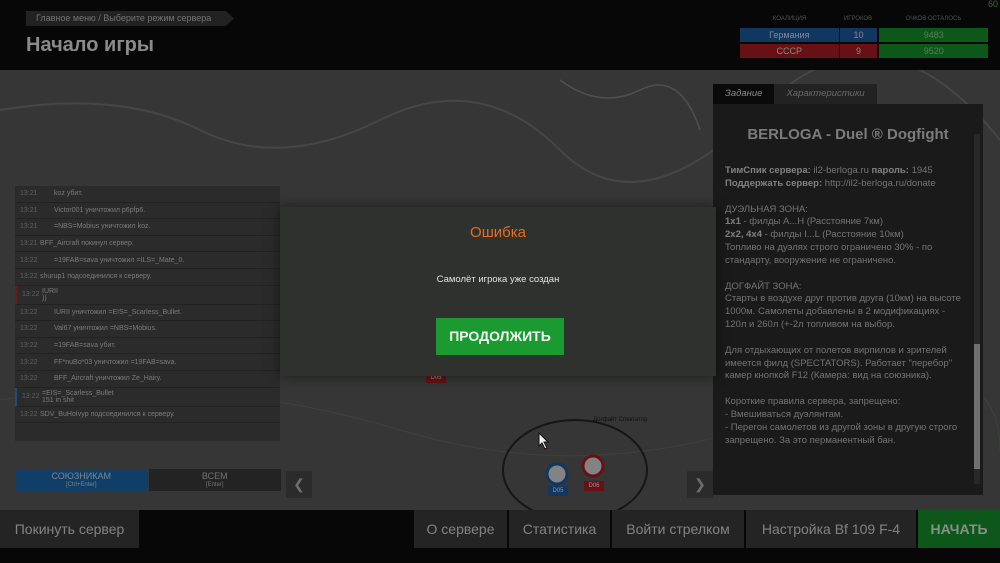 This screenshot has height=563, width=1000. I want to click on continue-button: ПРОДОЛЖИТЬ, so click(500, 336).